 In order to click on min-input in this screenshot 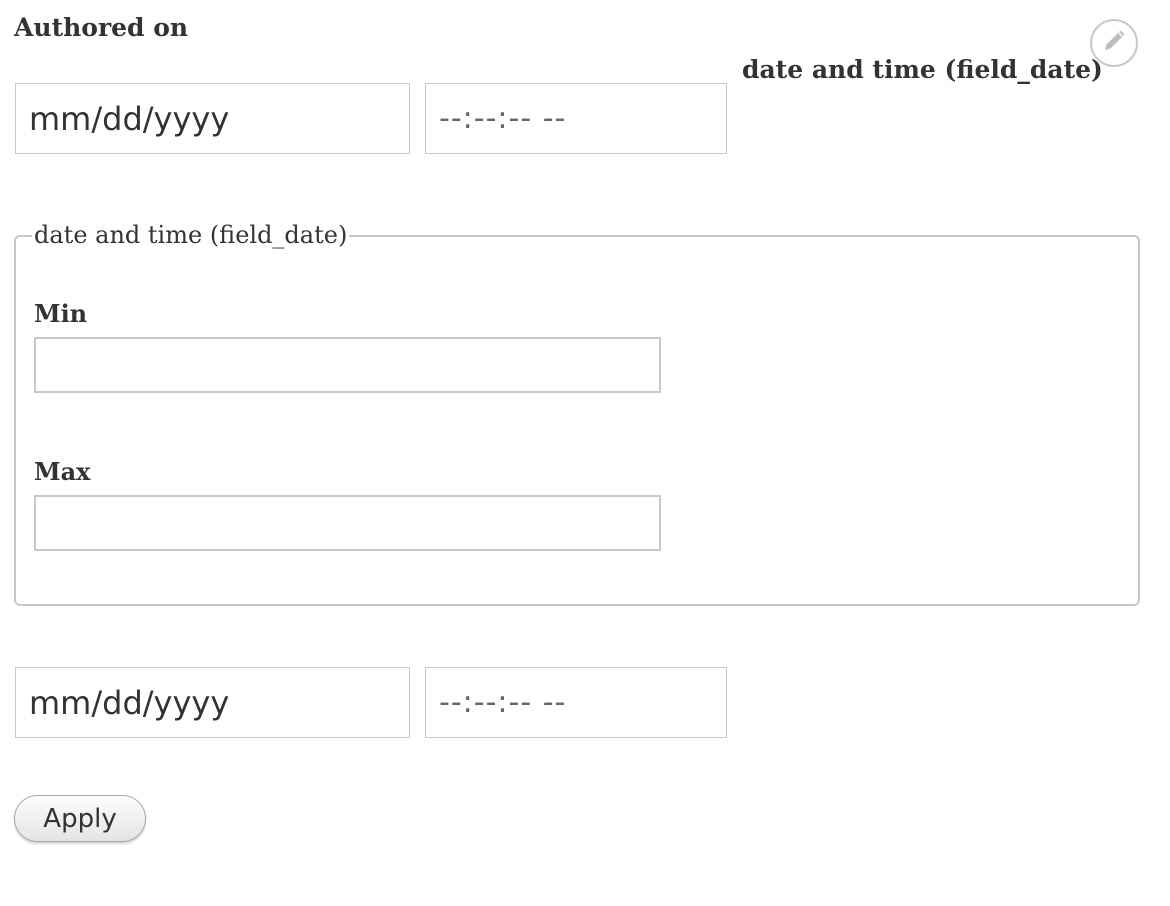, I will do `click(347, 365)`.